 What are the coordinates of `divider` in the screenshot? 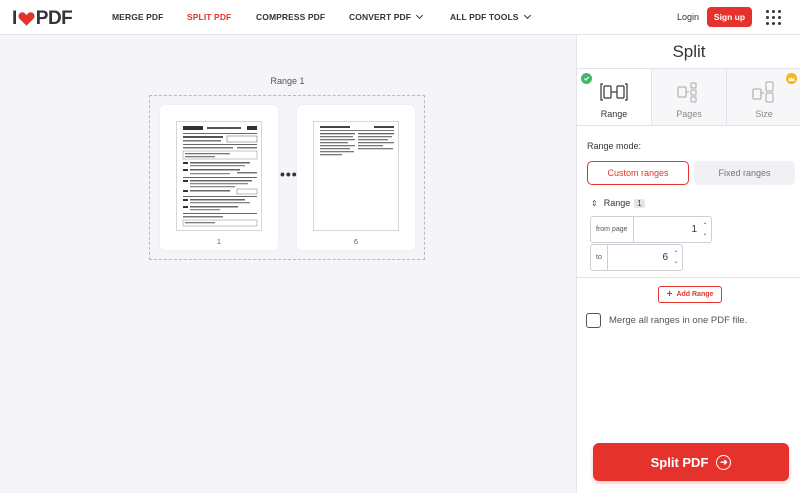 It's located at (688, 277).